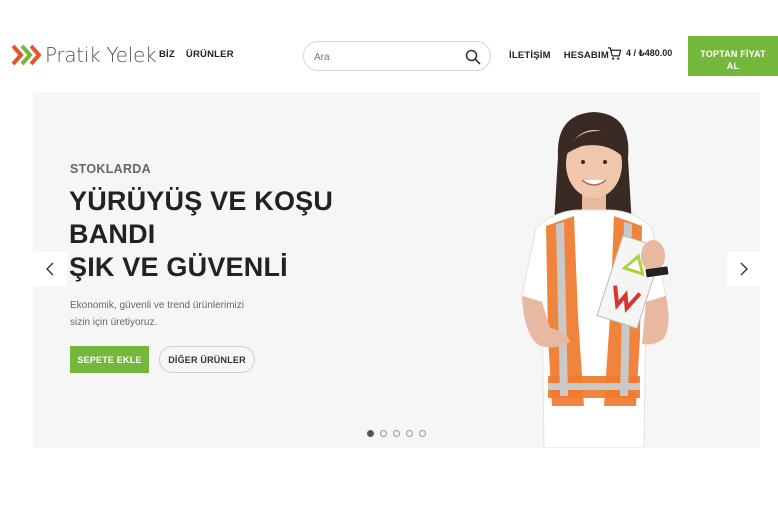 The height and width of the screenshot is (518, 778). What do you see at coordinates (110, 169) in the screenshot?
I see `hero-eyebrow: STOKLARDA` at bounding box center [110, 169].